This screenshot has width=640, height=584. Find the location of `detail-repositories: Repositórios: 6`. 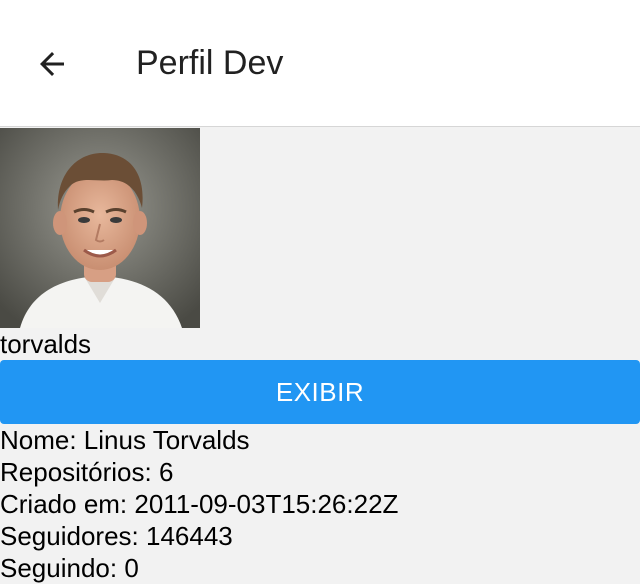

detail-repositories: Repositórios: 6 is located at coordinates (87, 472).